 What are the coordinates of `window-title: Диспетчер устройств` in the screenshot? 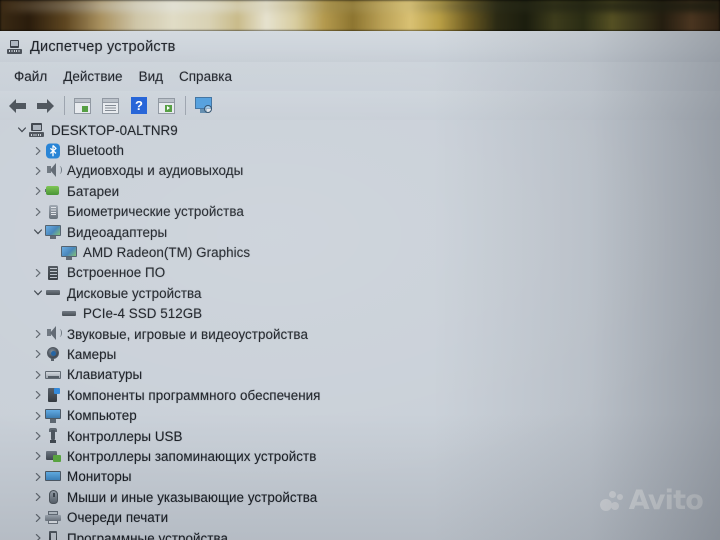 It's located at (103, 46).